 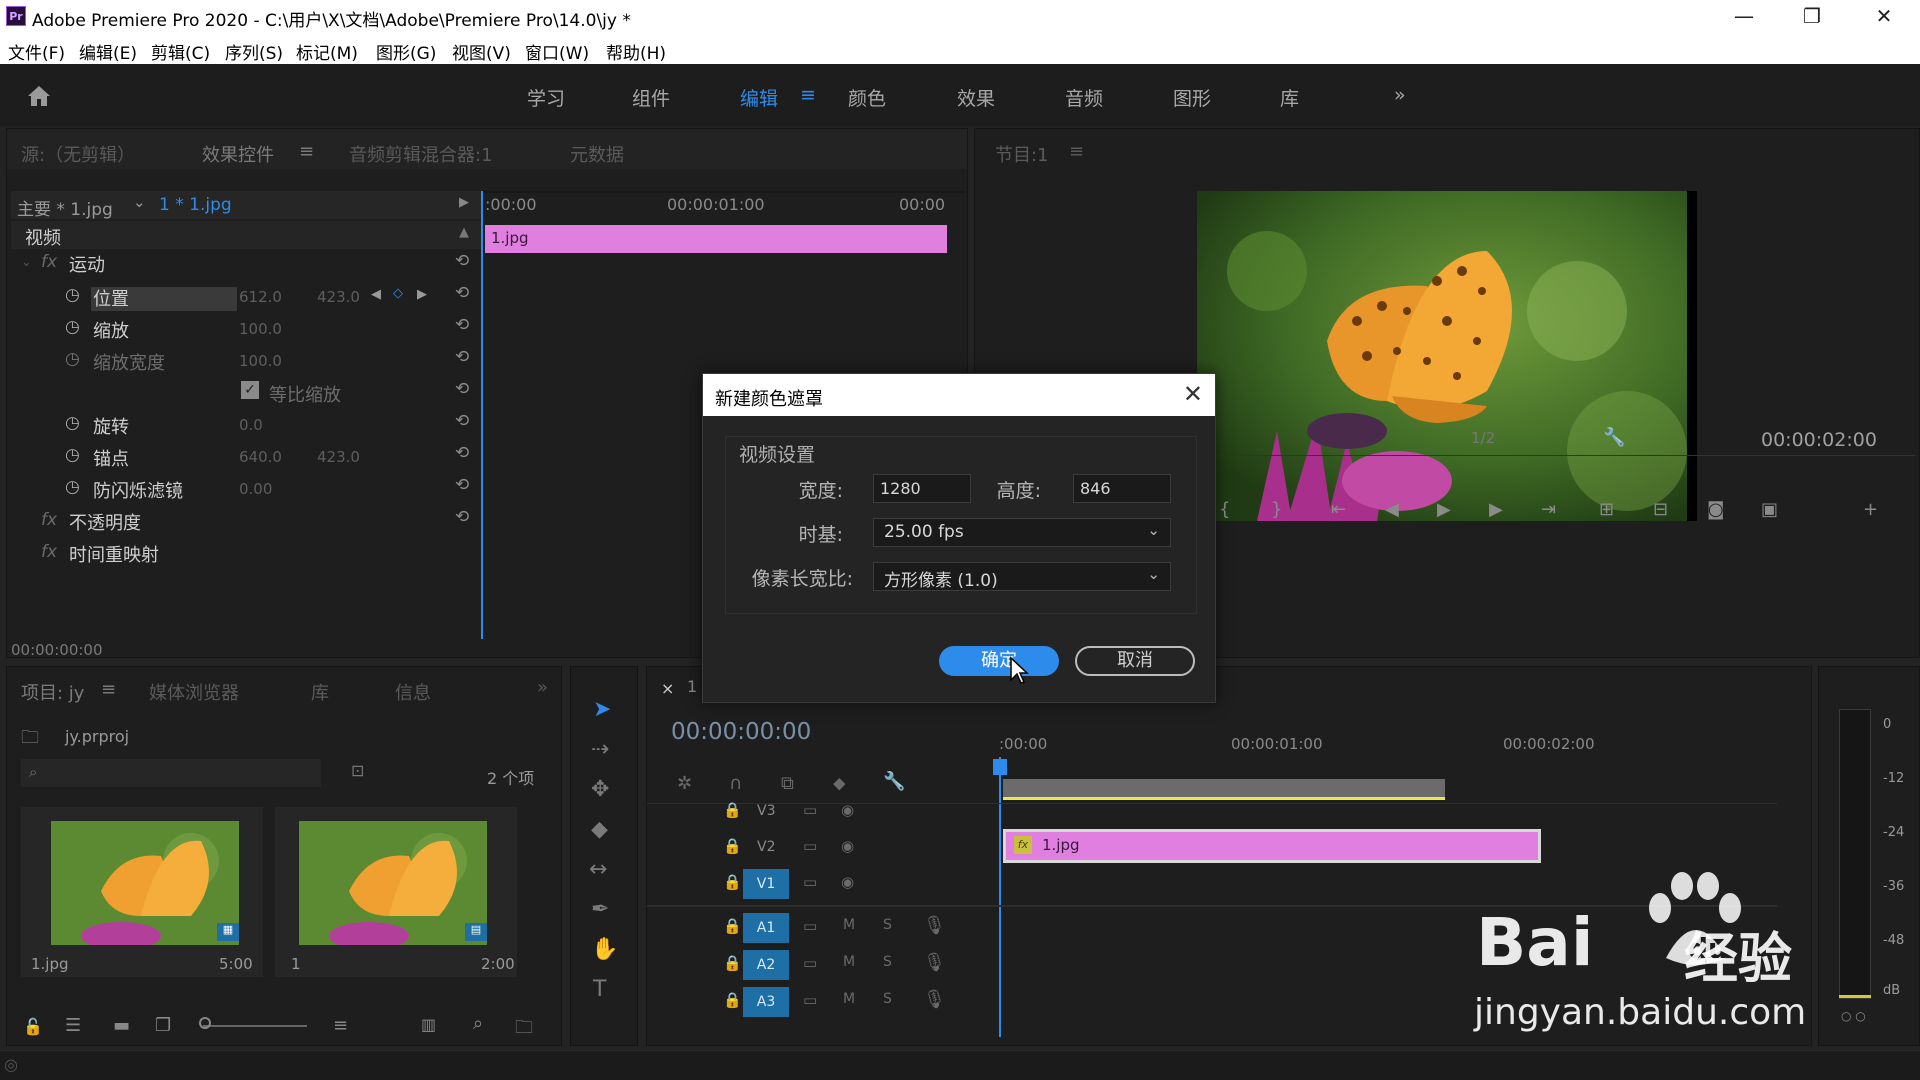 I want to click on timebase-select: 25.00 fps ⌄, so click(x=1022, y=532).